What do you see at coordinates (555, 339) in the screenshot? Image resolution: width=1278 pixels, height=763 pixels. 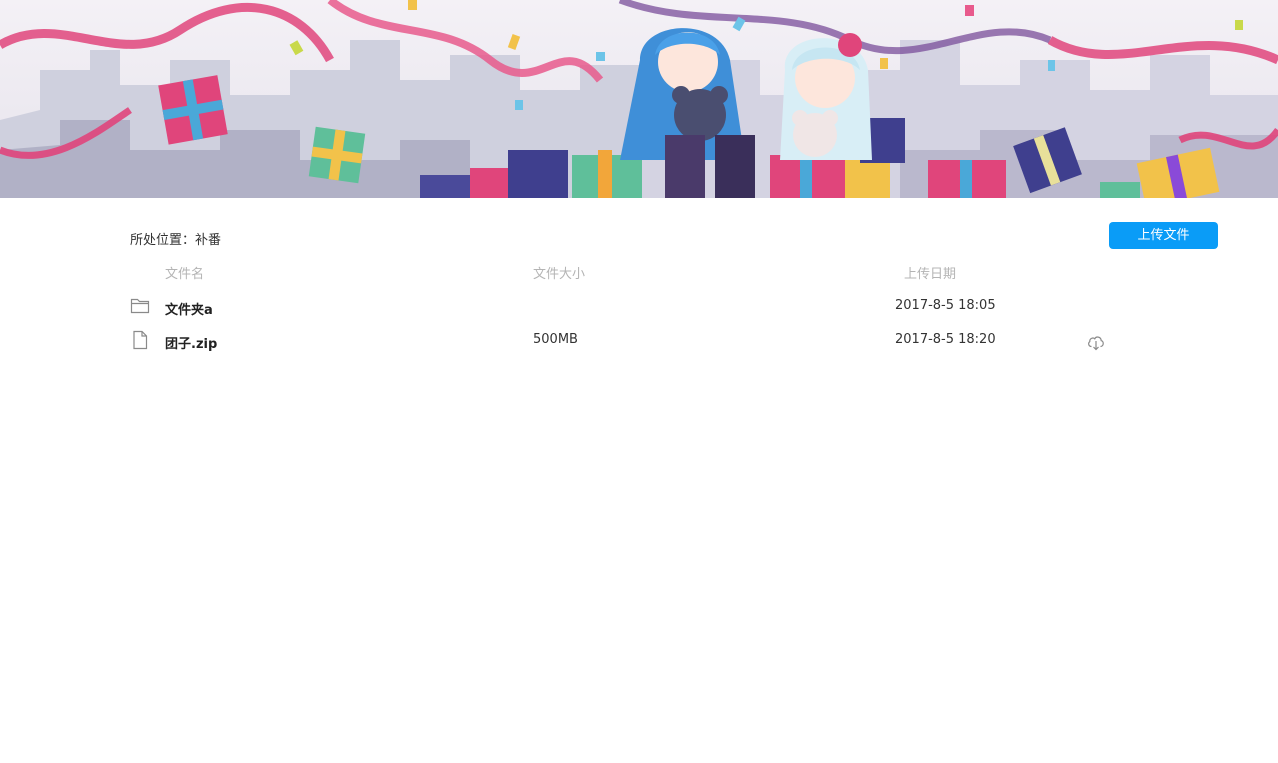 I see `file-size: 500MB` at bounding box center [555, 339].